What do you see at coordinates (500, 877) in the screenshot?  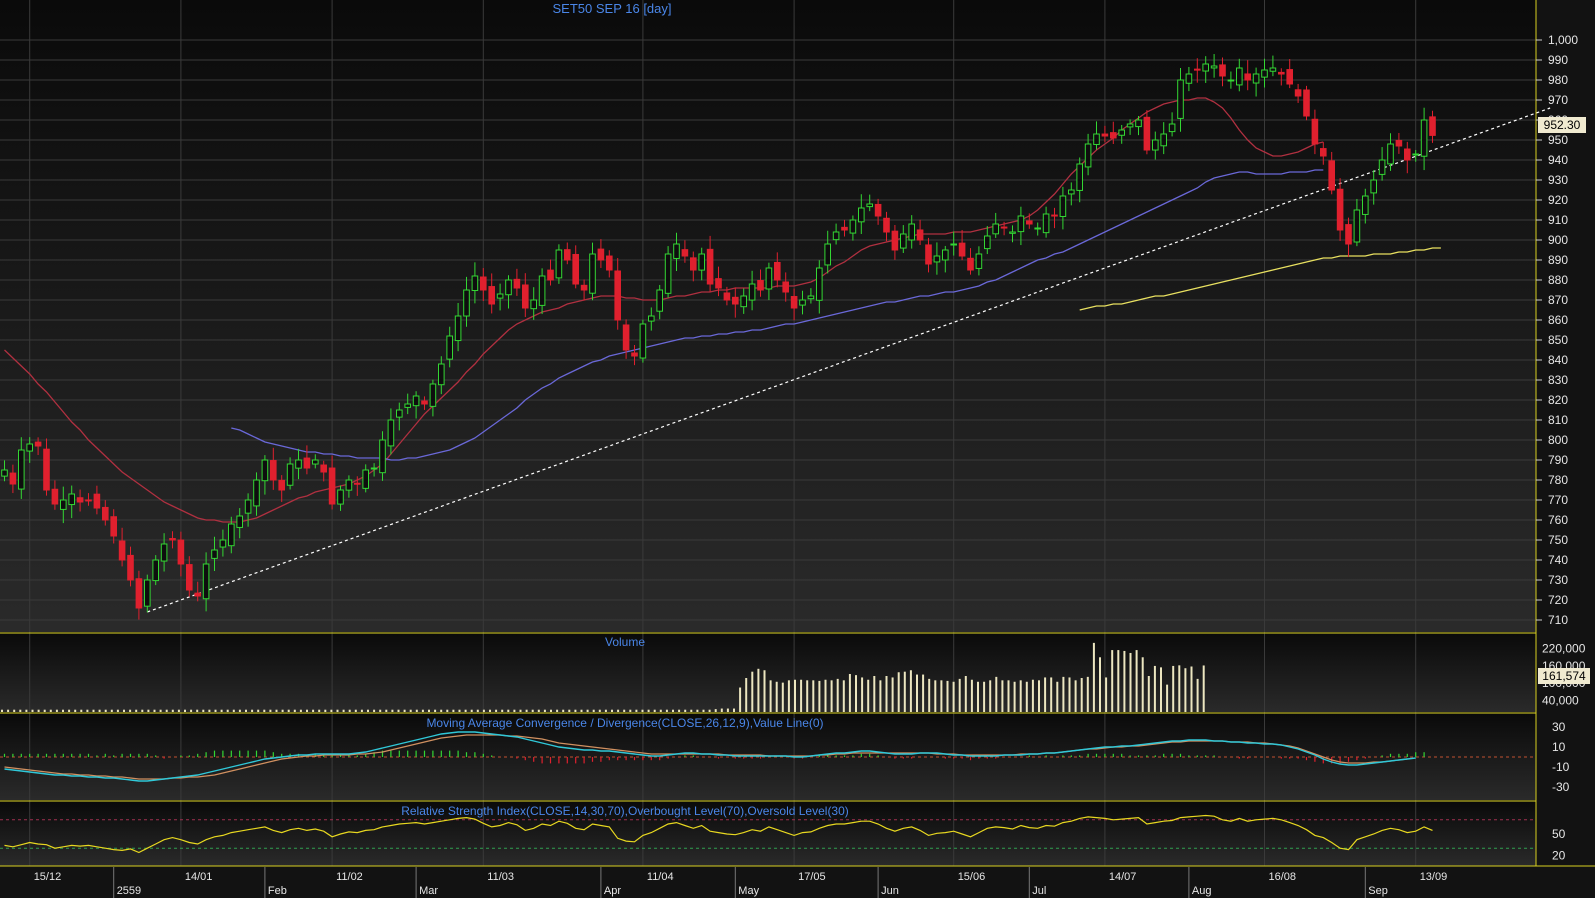 I see `date-label: 11/03` at bounding box center [500, 877].